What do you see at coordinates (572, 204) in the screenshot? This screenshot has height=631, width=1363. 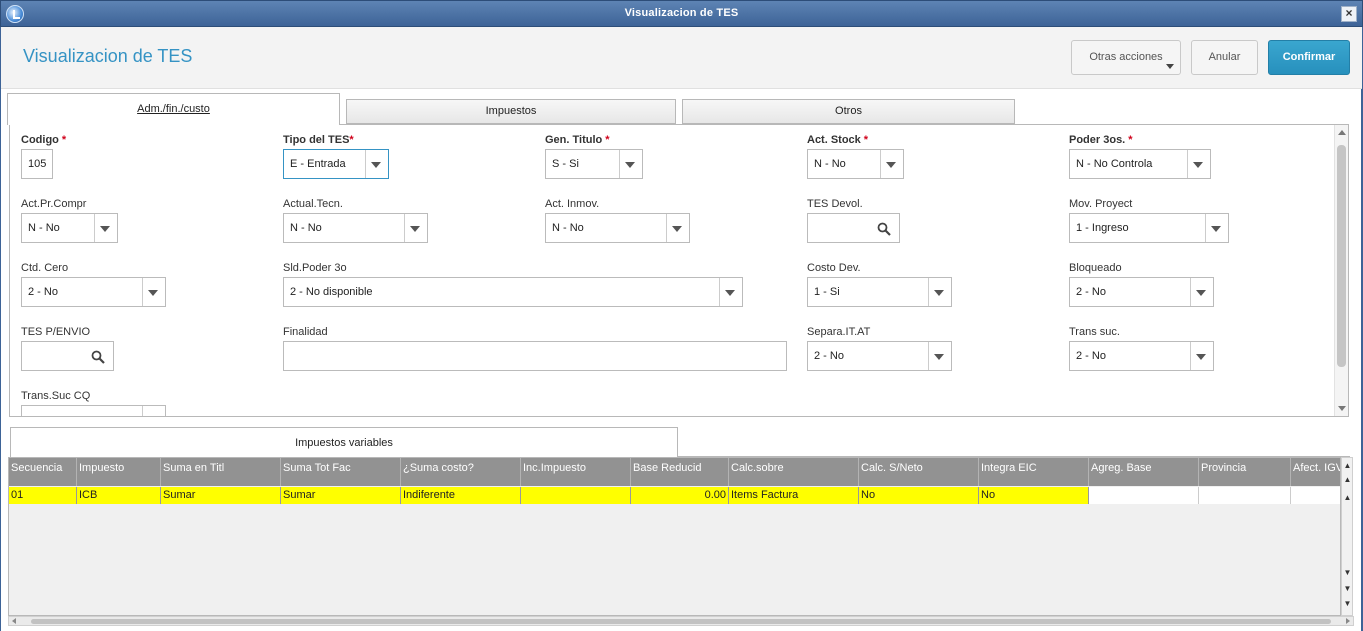 I see `act-inmov-label: Act. Inmov.` at bounding box center [572, 204].